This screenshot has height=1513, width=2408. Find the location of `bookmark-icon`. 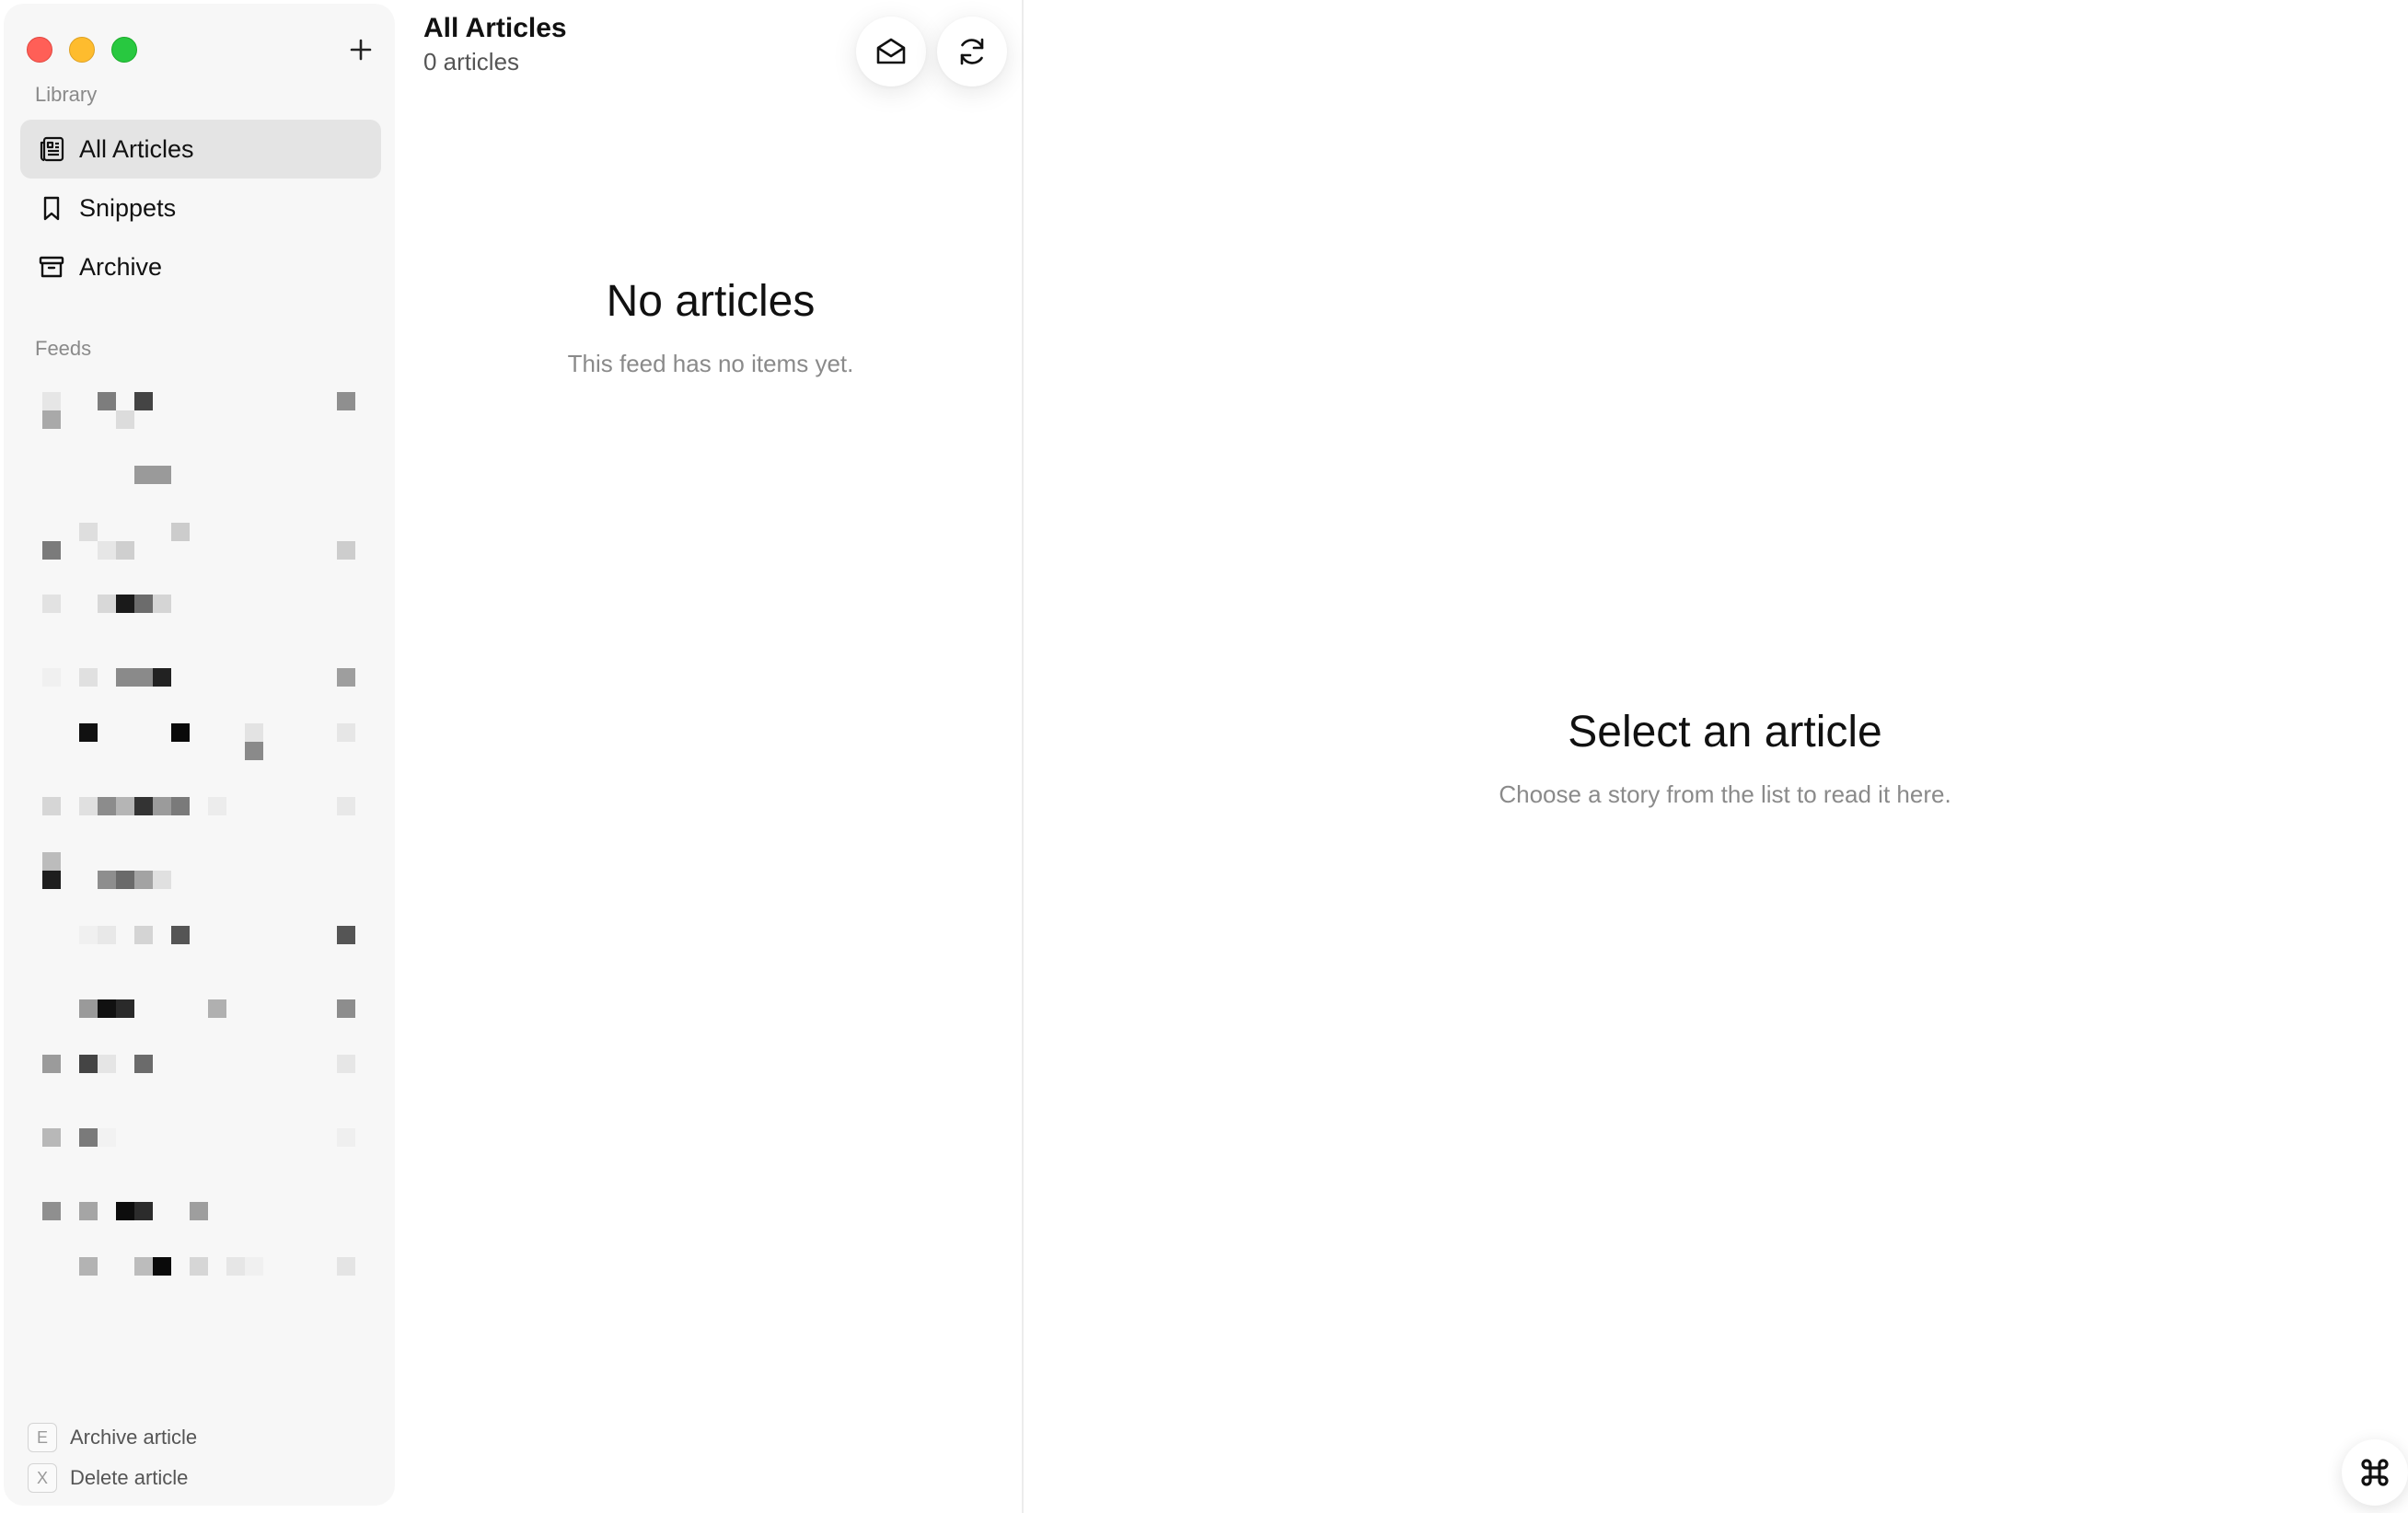

bookmark-icon is located at coordinates (51, 208).